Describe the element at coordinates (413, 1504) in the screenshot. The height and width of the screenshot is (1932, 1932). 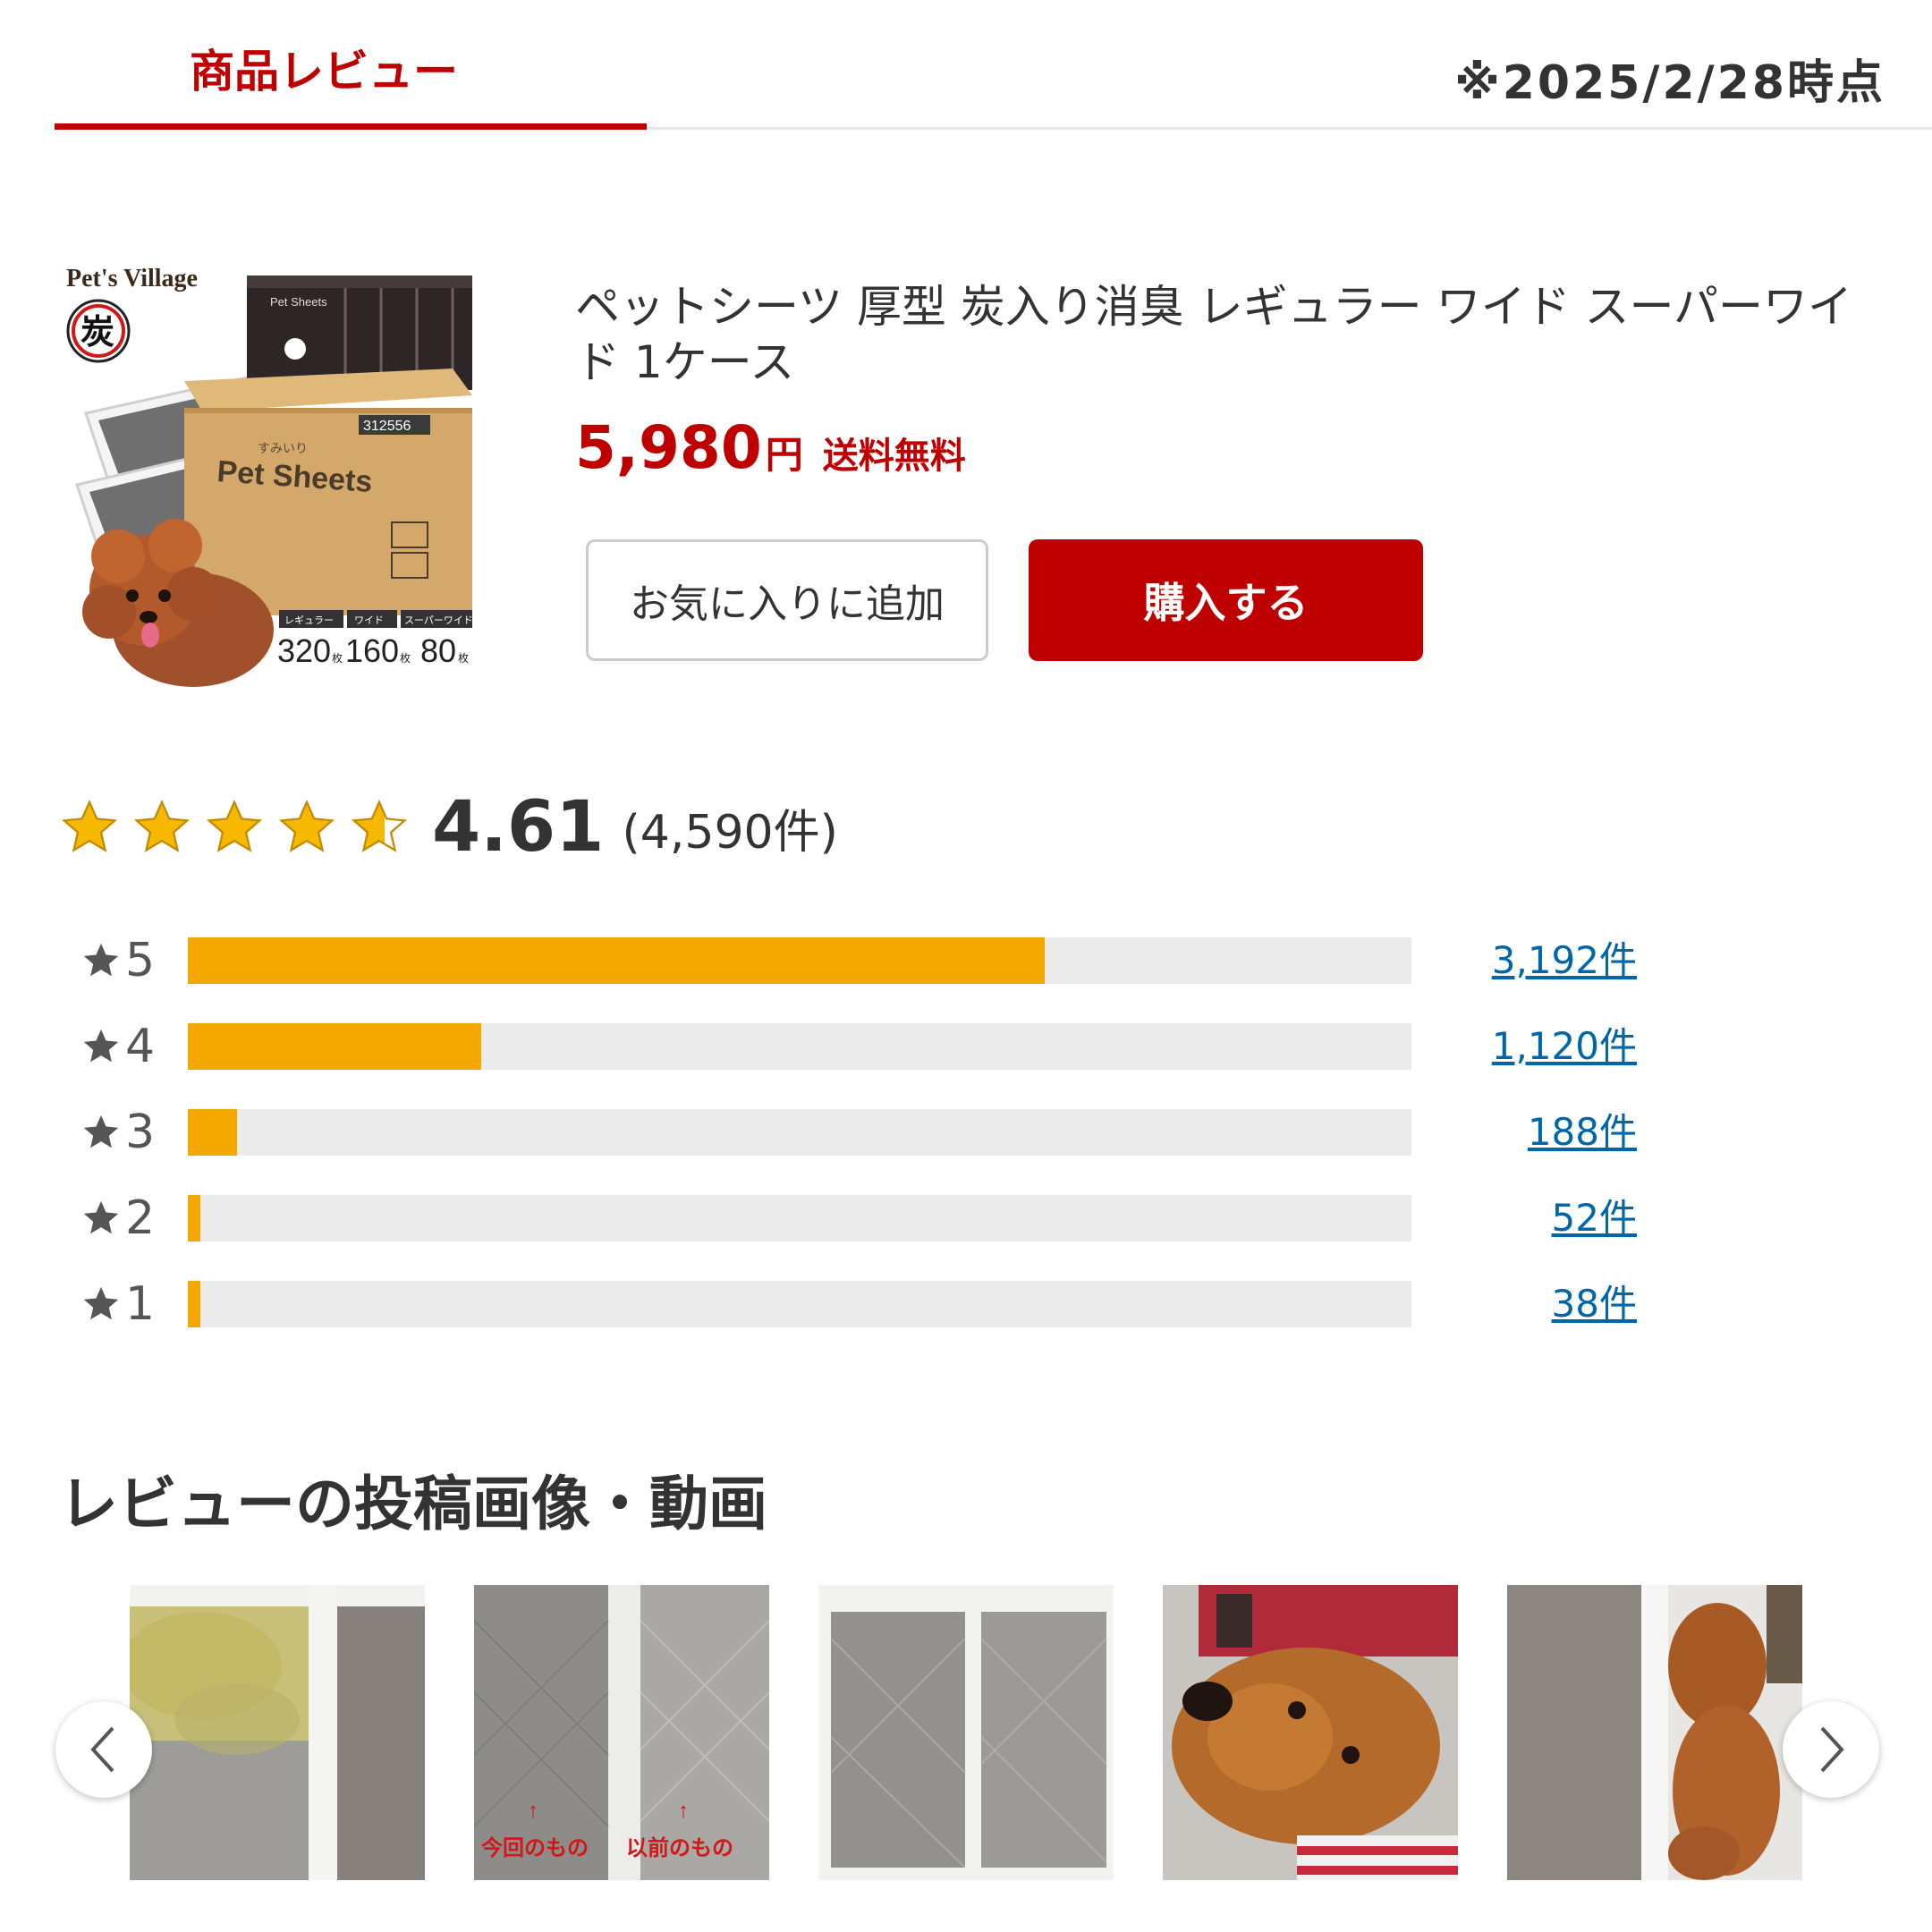
I see `review-media-heading: レビューの投稿画像・動画` at that location.